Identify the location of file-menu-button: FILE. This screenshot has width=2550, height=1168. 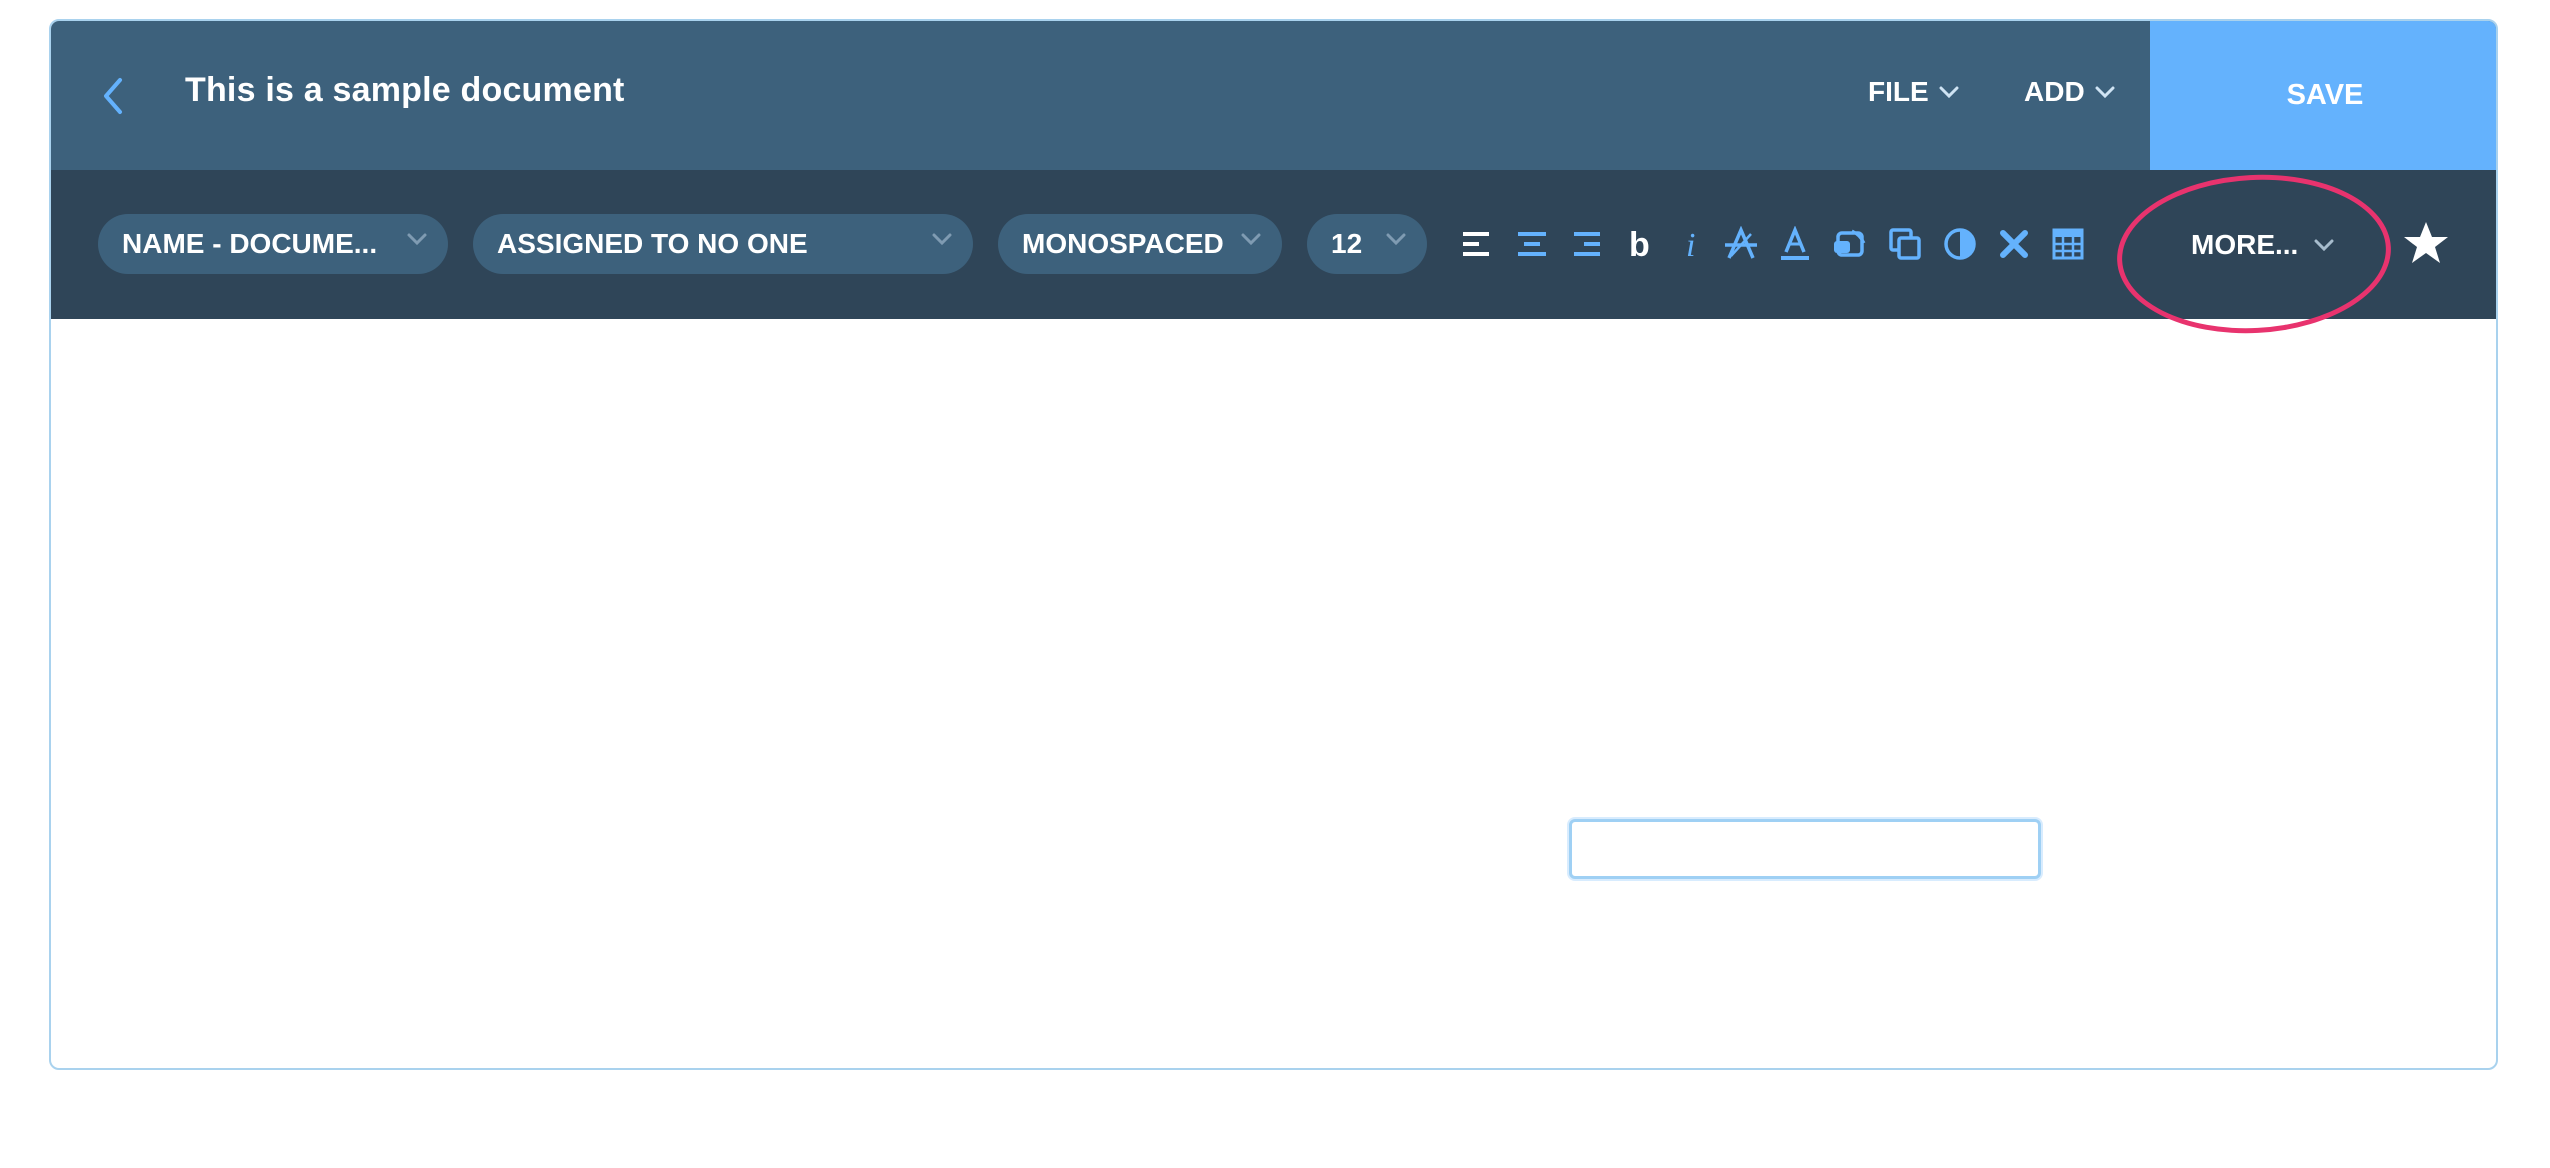
(1913, 92).